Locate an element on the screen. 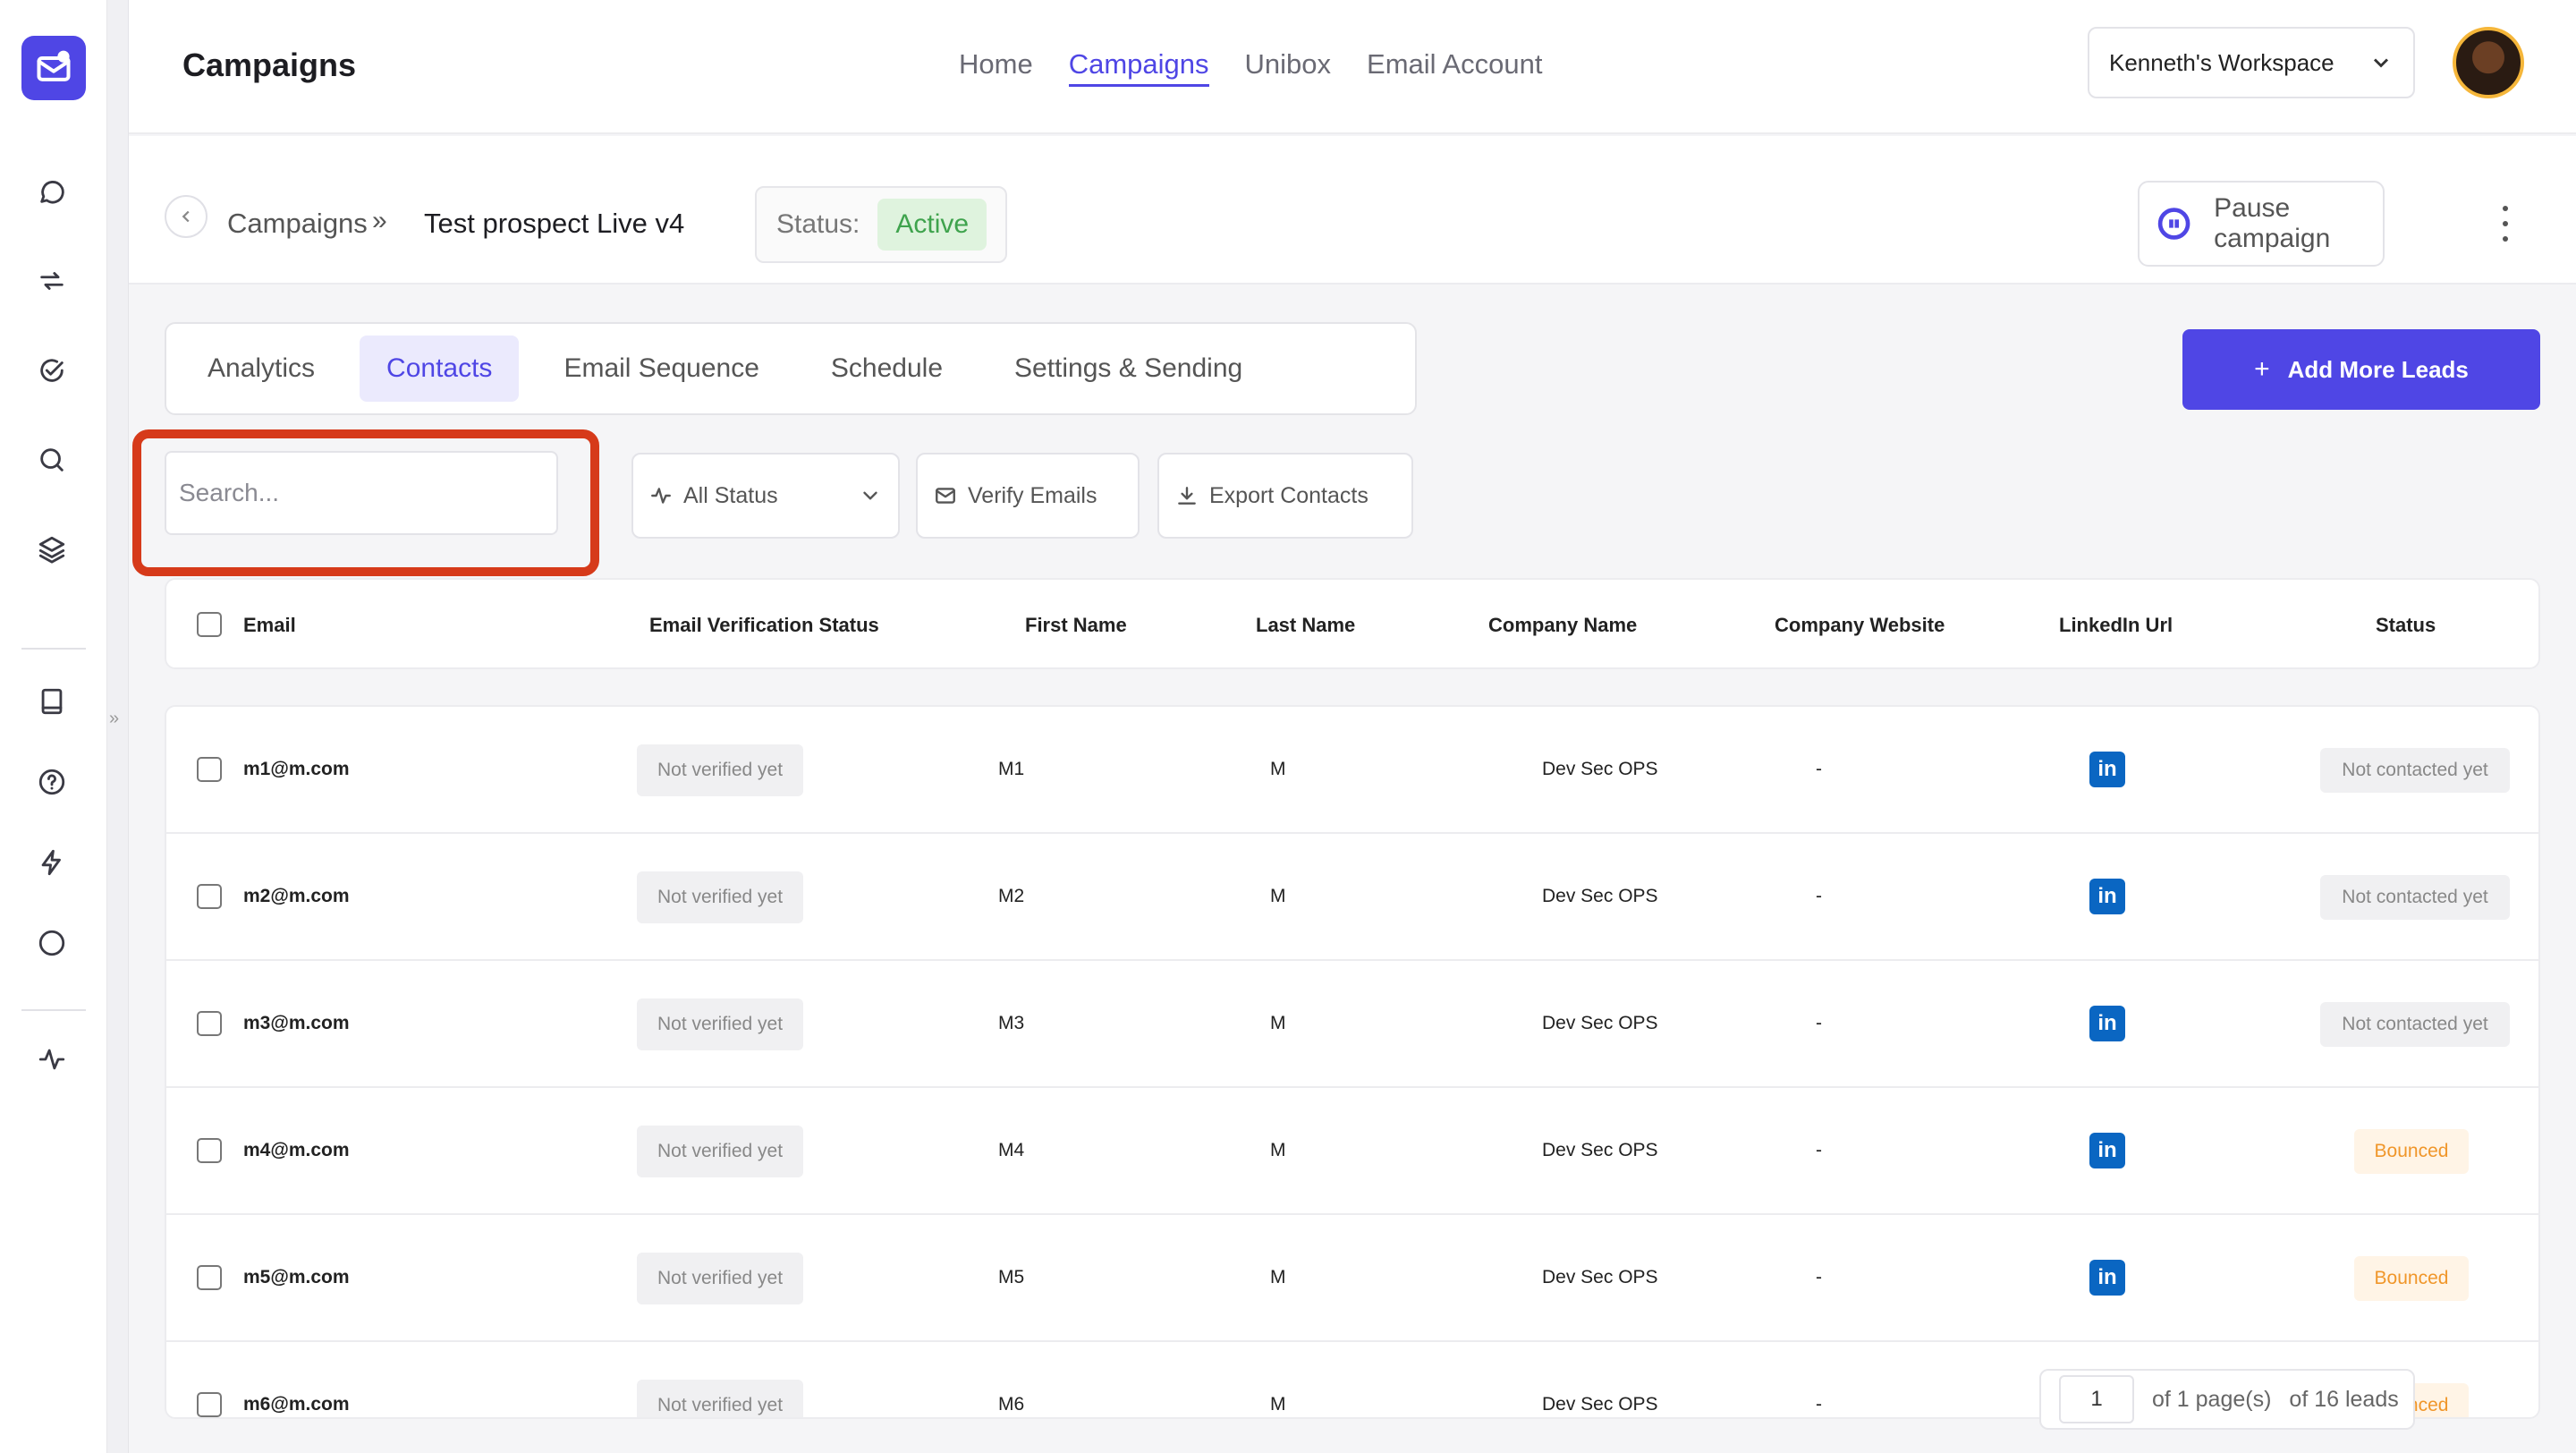 The width and height of the screenshot is (2576, 1453). email-cell: m4@m.com is located at coordinates (296, 1150).